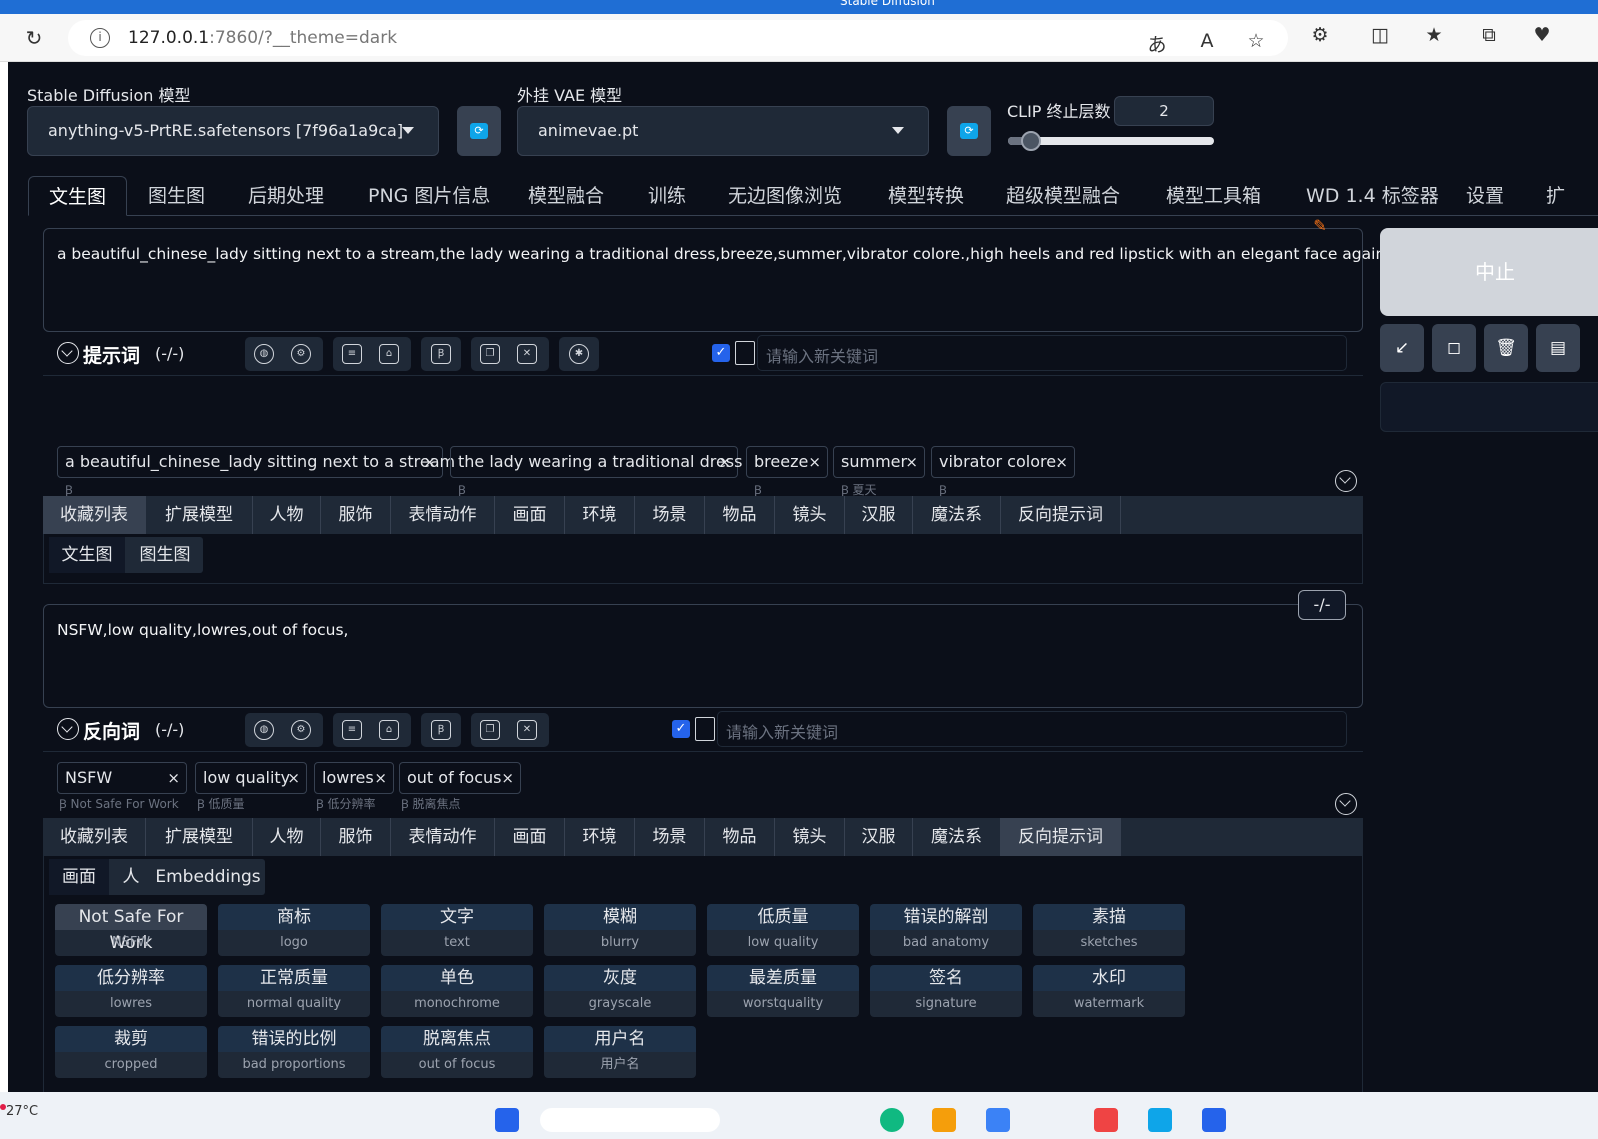 This screenshot has width=1598, height=1139. What do you see at coordinates (34, 38) in the screenshot?
I see `reload-icon: ↻` at bounding box center [34, 38].